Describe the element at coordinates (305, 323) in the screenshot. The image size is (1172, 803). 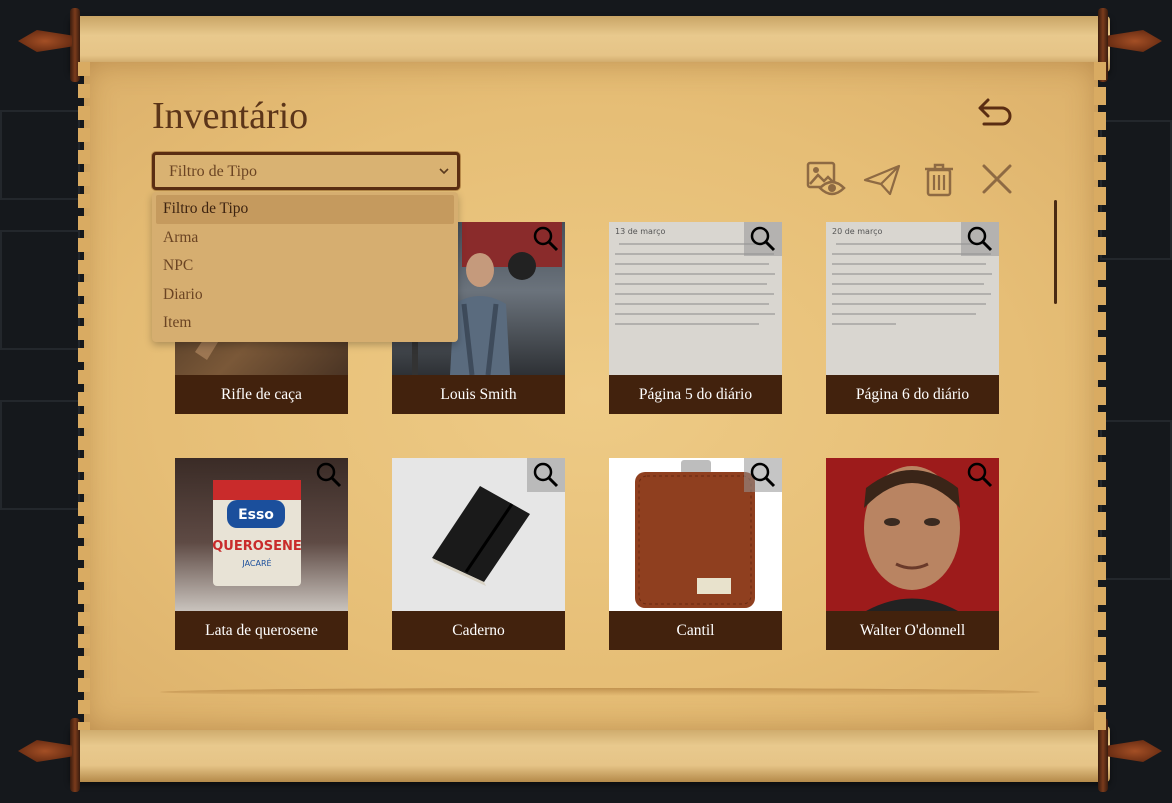
I see `filter-option: Item` at that location.